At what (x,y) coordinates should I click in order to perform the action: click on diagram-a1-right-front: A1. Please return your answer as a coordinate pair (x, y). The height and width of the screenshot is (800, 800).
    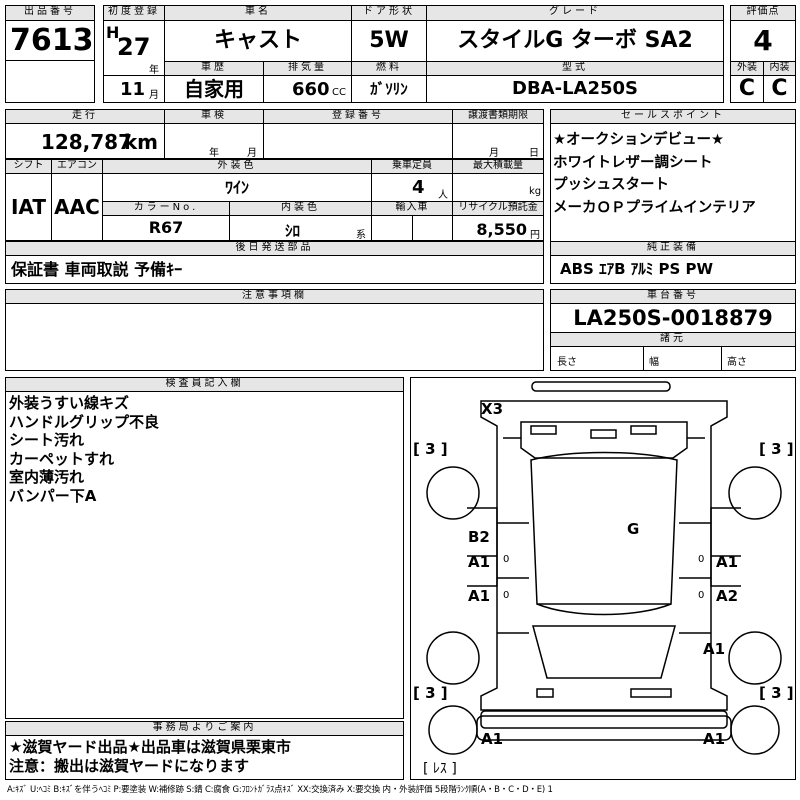
    Looking at the image, I should click on (727, 562).